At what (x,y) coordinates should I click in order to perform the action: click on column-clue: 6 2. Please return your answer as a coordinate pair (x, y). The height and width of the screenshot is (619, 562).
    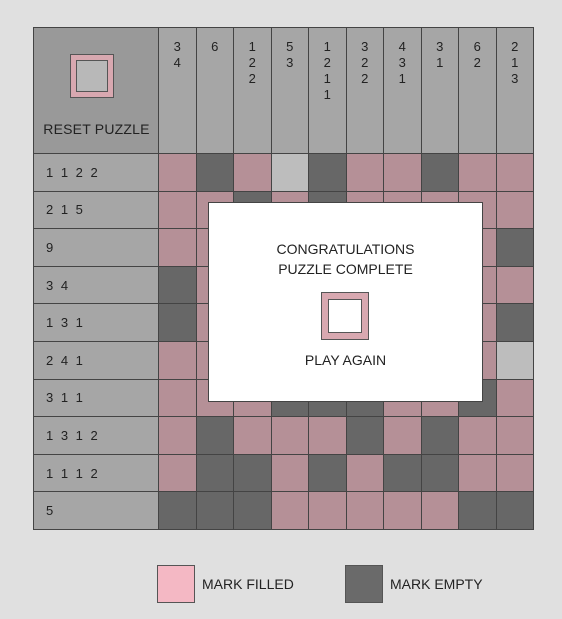
    Looking at the image, I should click on (478, 91).